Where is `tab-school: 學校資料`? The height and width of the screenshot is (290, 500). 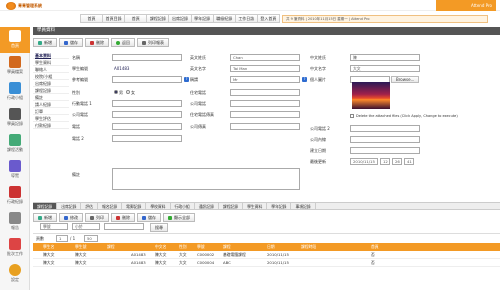
tab-school: 學校資料 is located at coordinates (158, 206).